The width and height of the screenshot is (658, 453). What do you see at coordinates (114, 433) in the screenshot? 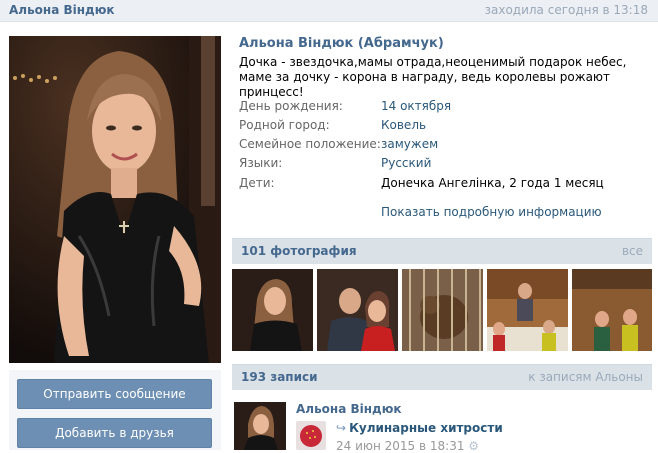
I see `add-friend-button: Добавить в друзья` at bounding box center [114, 433].